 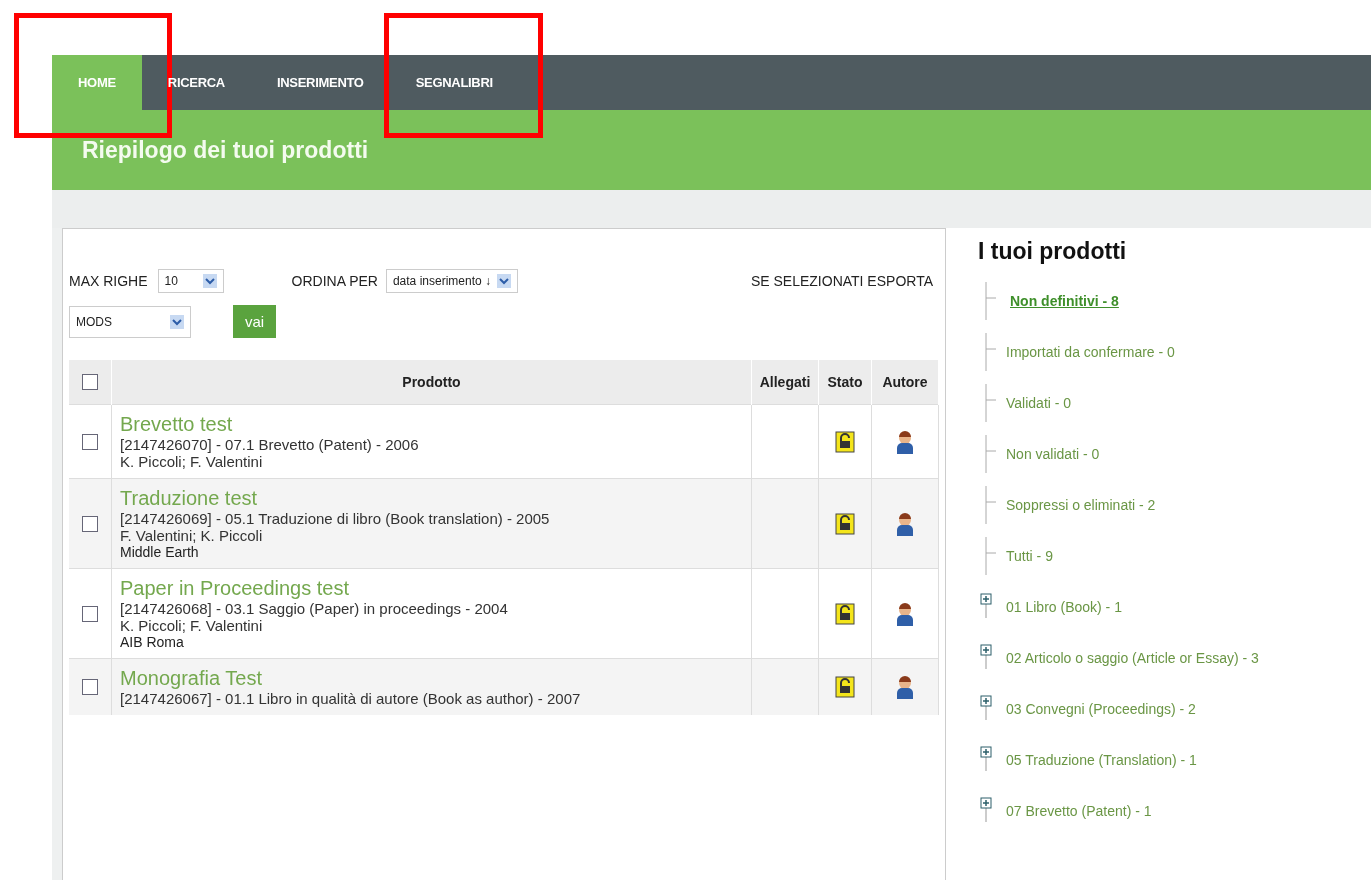 What do you see at coordinates (1035, 402) in the screenshot?
I see `tree-item: Validati - 0` at bounding box center [1035, 402].